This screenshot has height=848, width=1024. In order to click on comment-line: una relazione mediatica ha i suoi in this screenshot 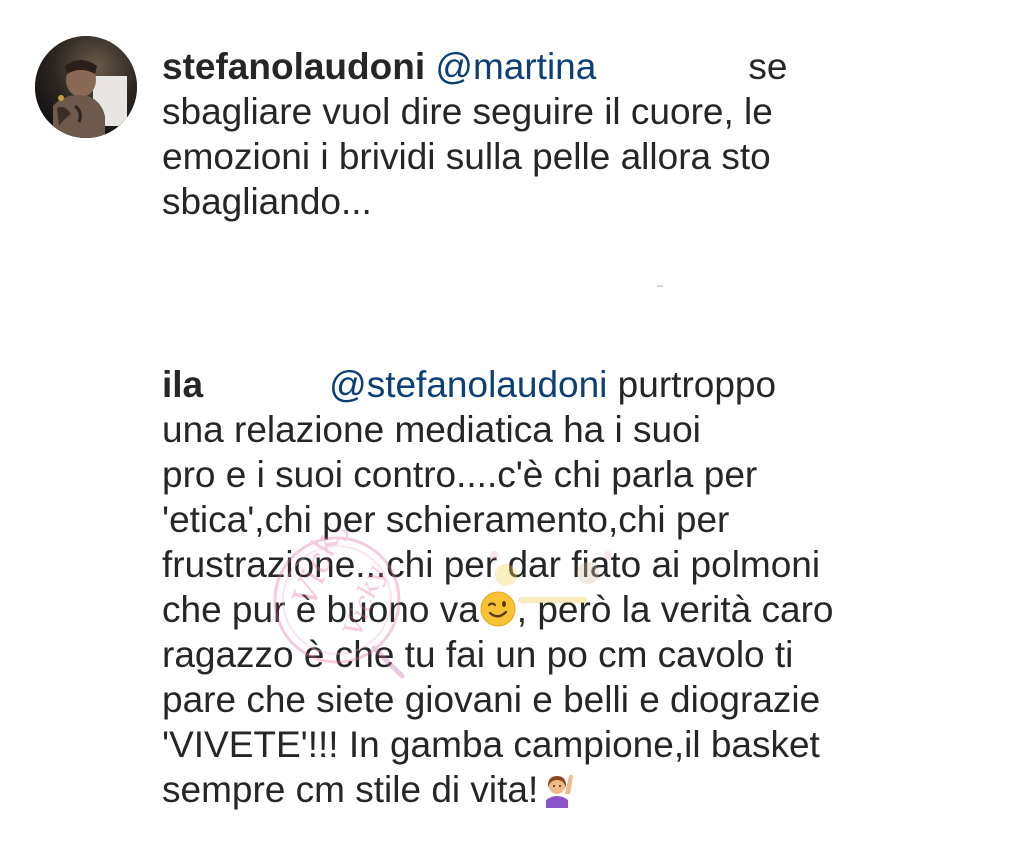, I will do `click(431, 429)`.